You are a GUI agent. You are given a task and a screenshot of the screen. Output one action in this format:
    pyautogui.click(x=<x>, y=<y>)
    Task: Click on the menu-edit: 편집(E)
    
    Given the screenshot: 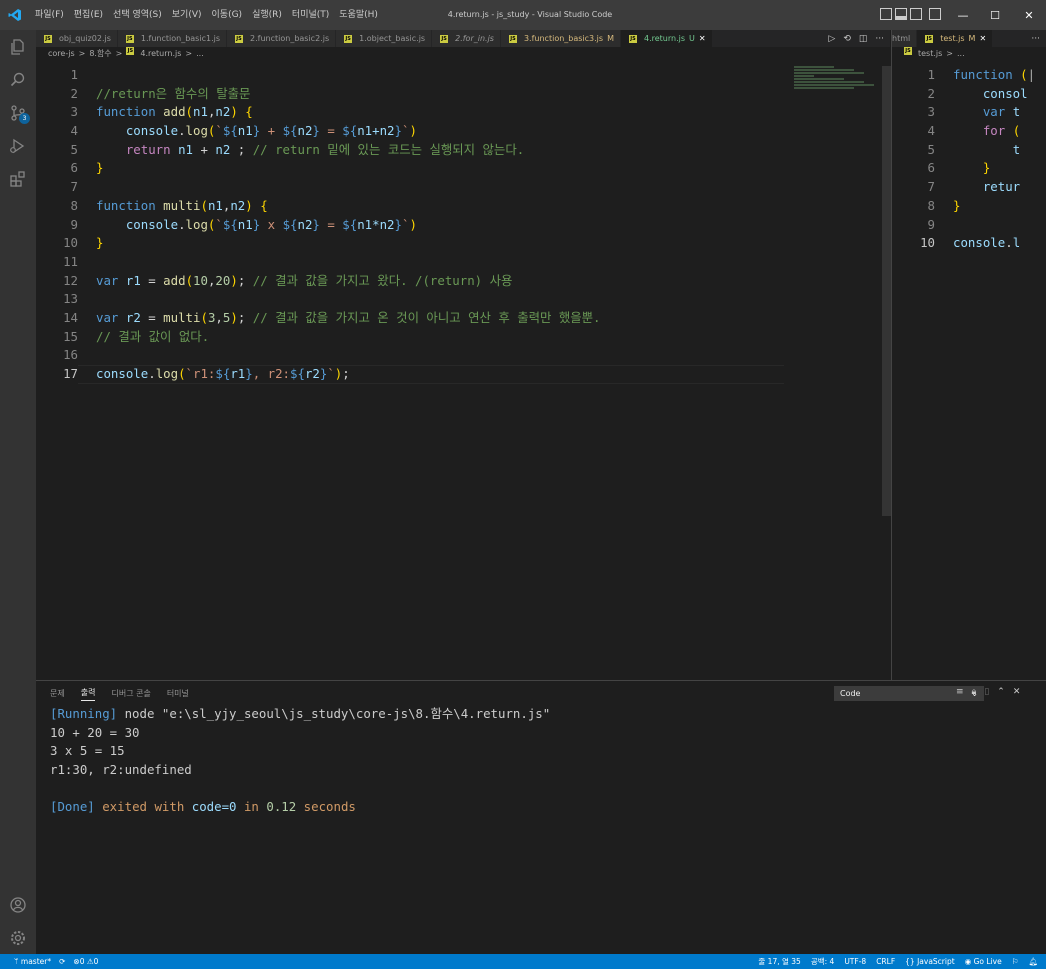 What is the action you would take?
    pyautogui.click(x=88, y=15)
    